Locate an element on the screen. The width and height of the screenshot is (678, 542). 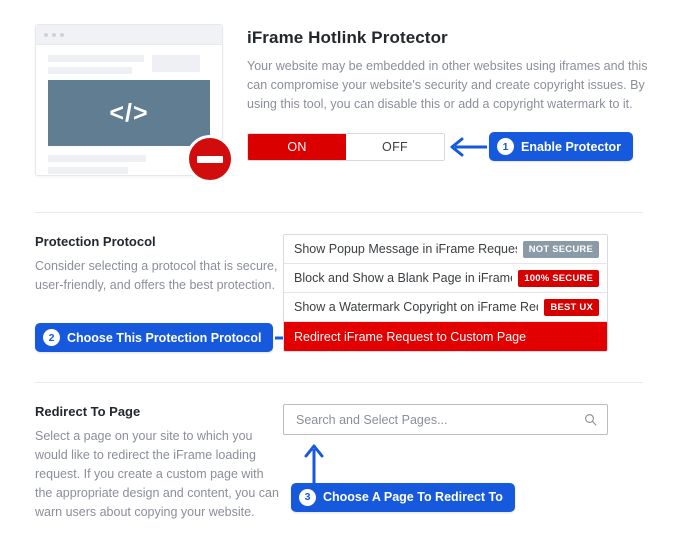
callout-step-2-row: 2 Choose This Protection Protocol is located at coordinates (173, 337).